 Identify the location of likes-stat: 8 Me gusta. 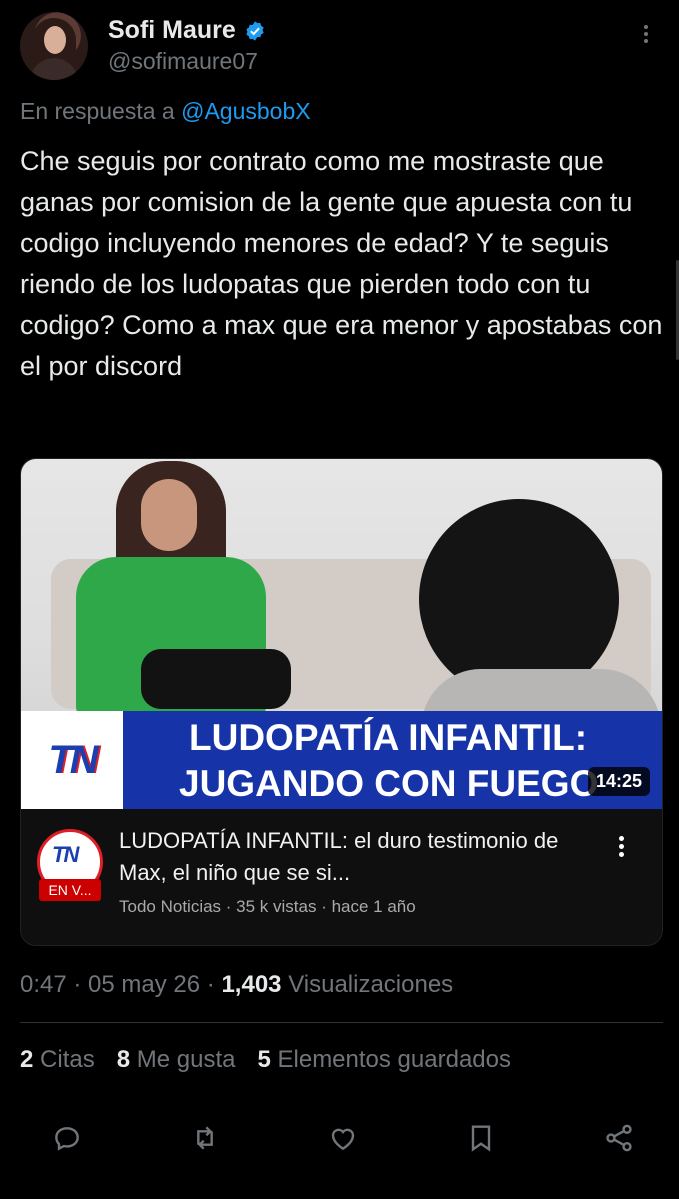
(176, 1060).